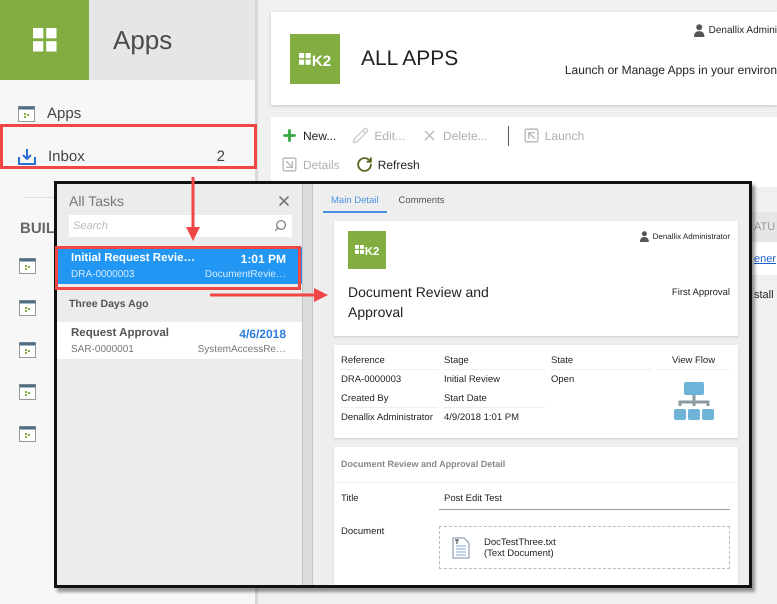  I want to click on task-reference: SAR-0000001, so click(102, 349).